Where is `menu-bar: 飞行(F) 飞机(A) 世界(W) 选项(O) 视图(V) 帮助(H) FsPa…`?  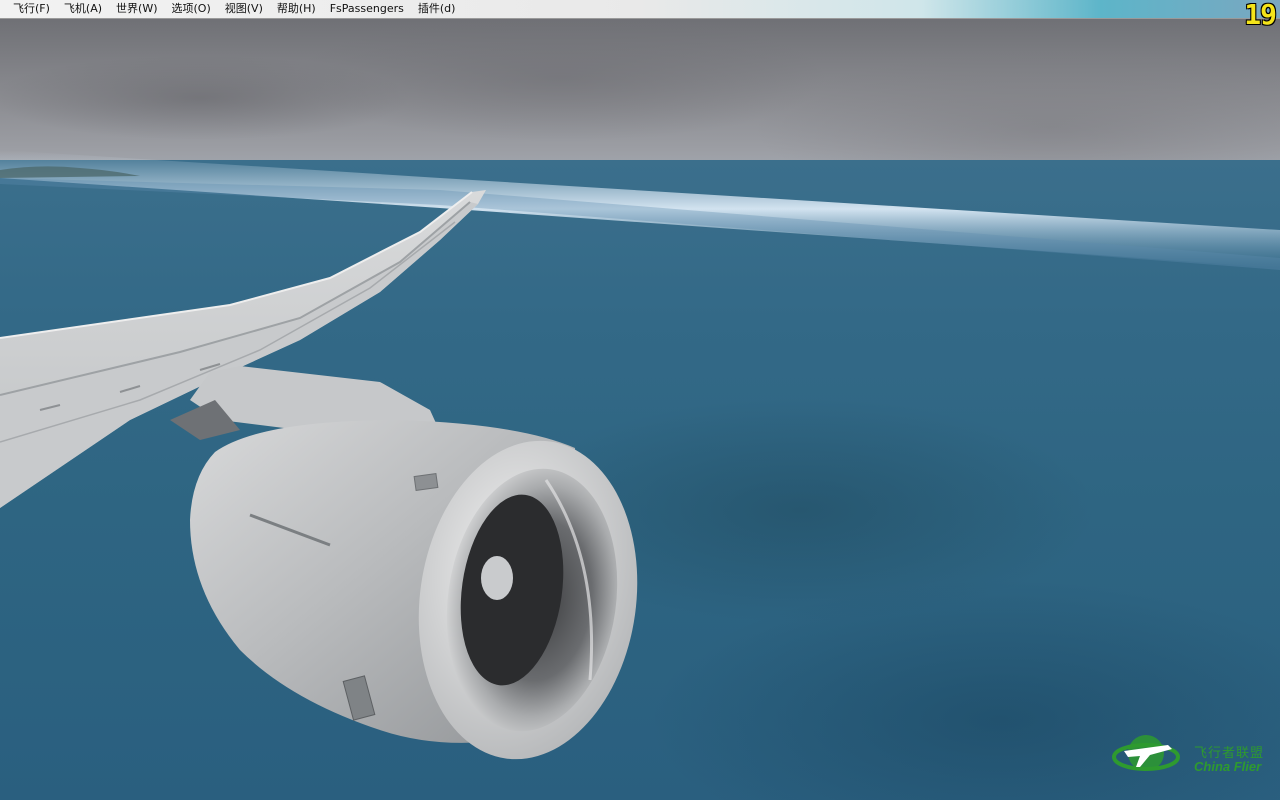 menu-bar: 飞行(F) 飞机(A) 世界(W) 选项(O) 视图(V) 帮助(H) FsPa… is located at coordinates (640, 9).